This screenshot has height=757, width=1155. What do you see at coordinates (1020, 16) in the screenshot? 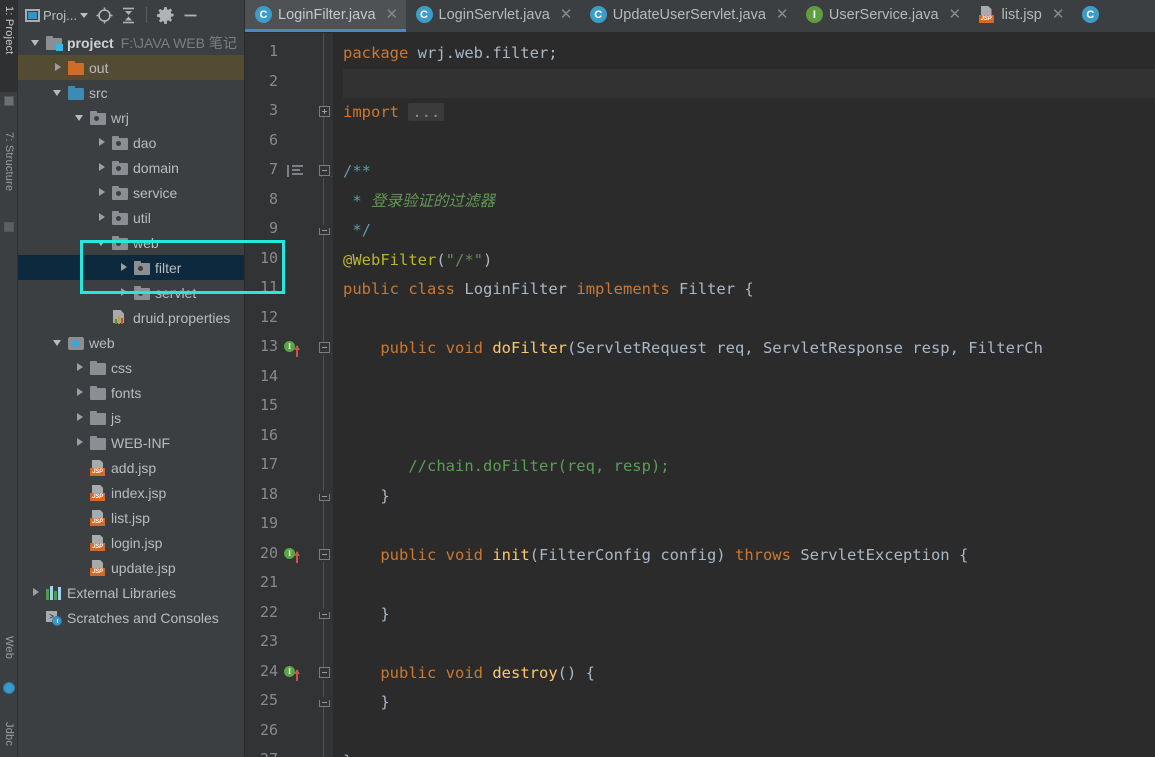
I see `editor-tab-list-jsp: JSP list.jsp ✕` at bounding box center [1020, 16].